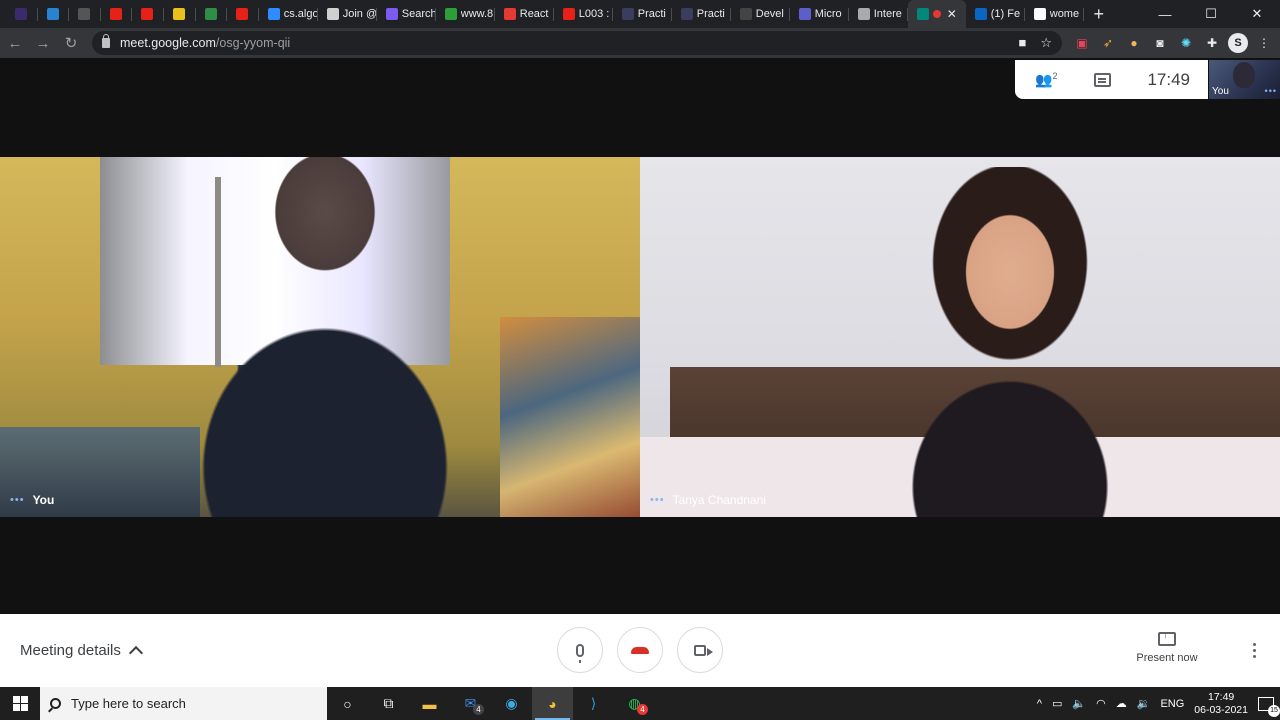 The height and width of the screenshot is (720, 1280). What do you see at coordinates (1244, 75) in the screenshot?
I see `self-view-figure` at bounding box center [1244, 75].